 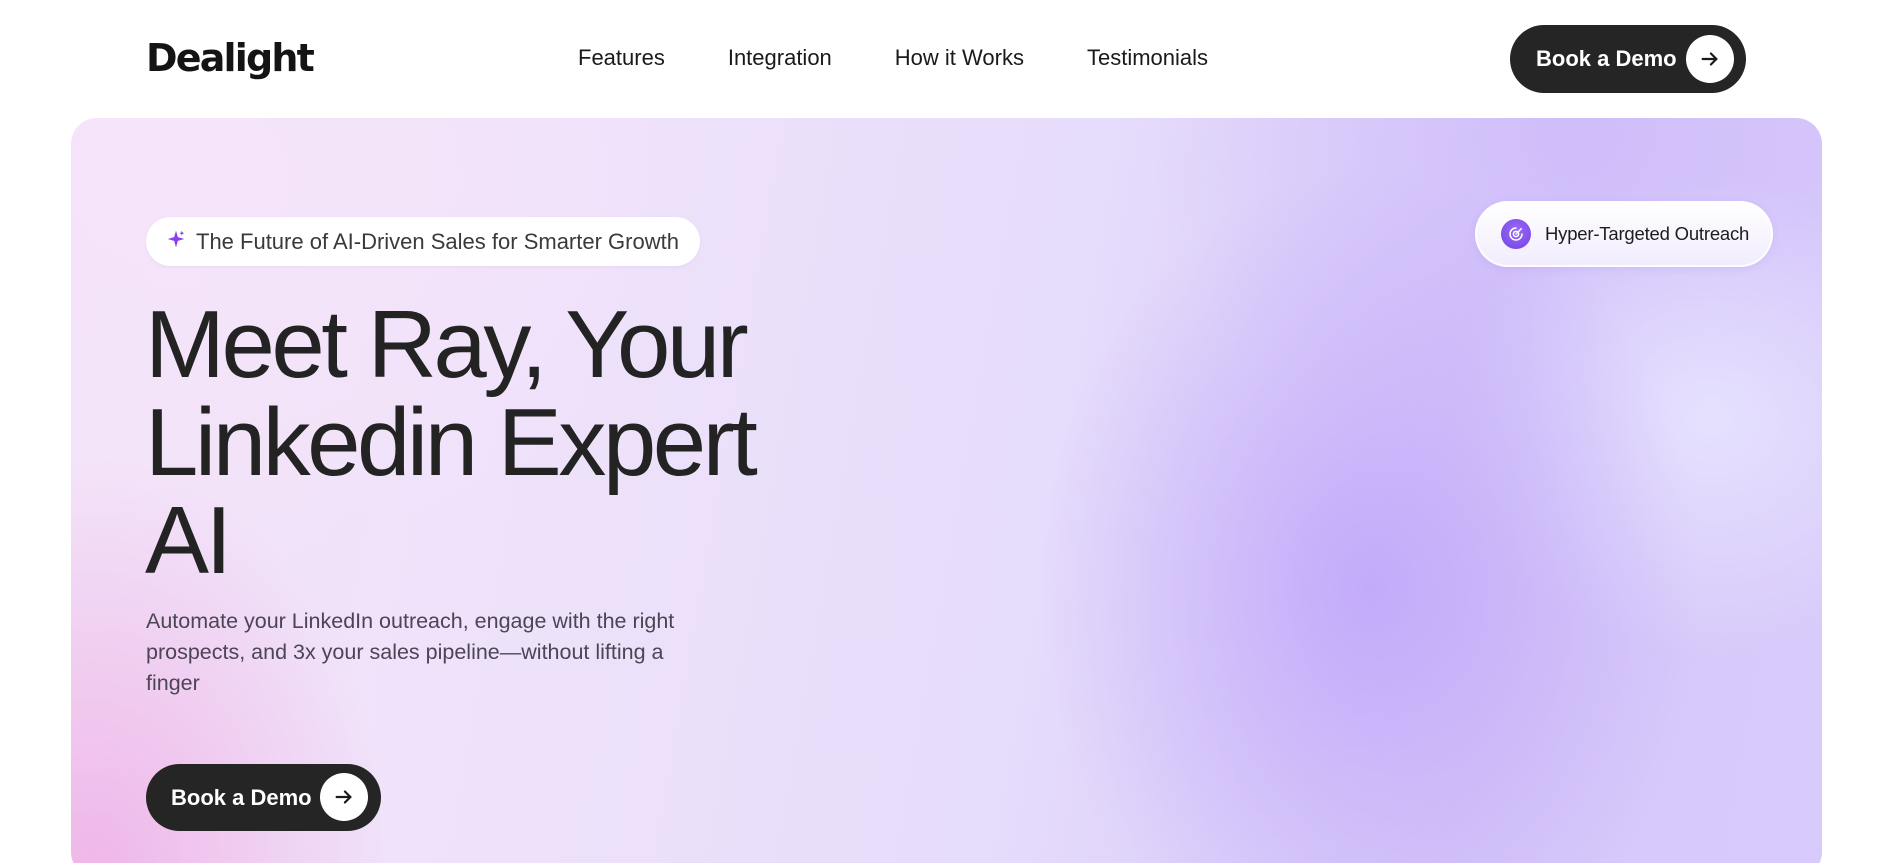 I want to click on hero-headline-line: Meet Ray, Your, so click(x=447, y=344).